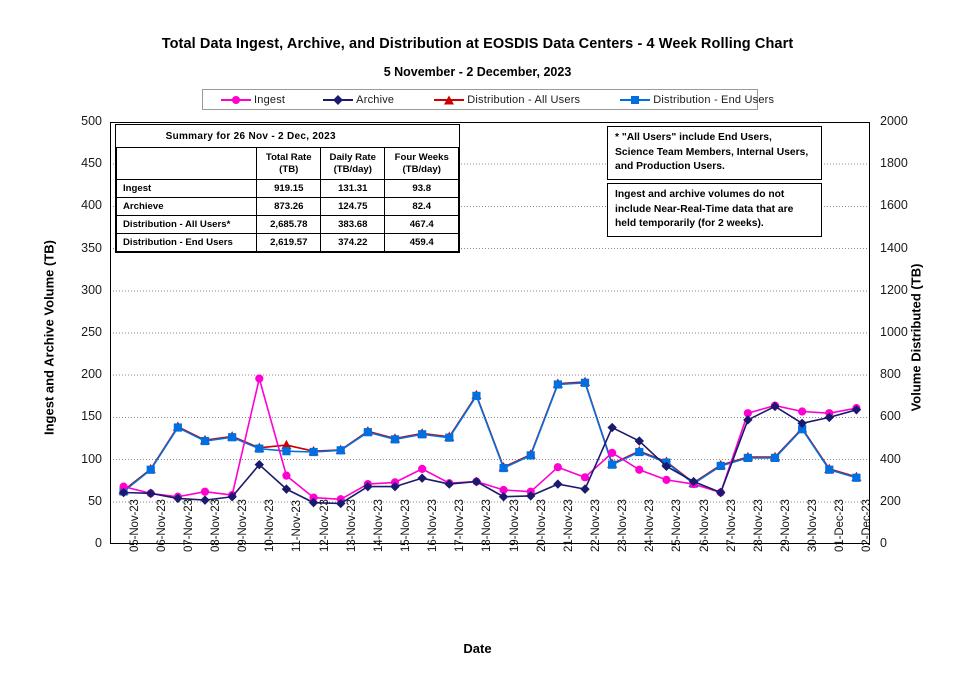 The width and height of the screenshot is (955, 688). What do you see at coordinates (161, 525) in the screenshot?
I see `x-tick: 06-Nov-23` at bounding box center [161, 525].